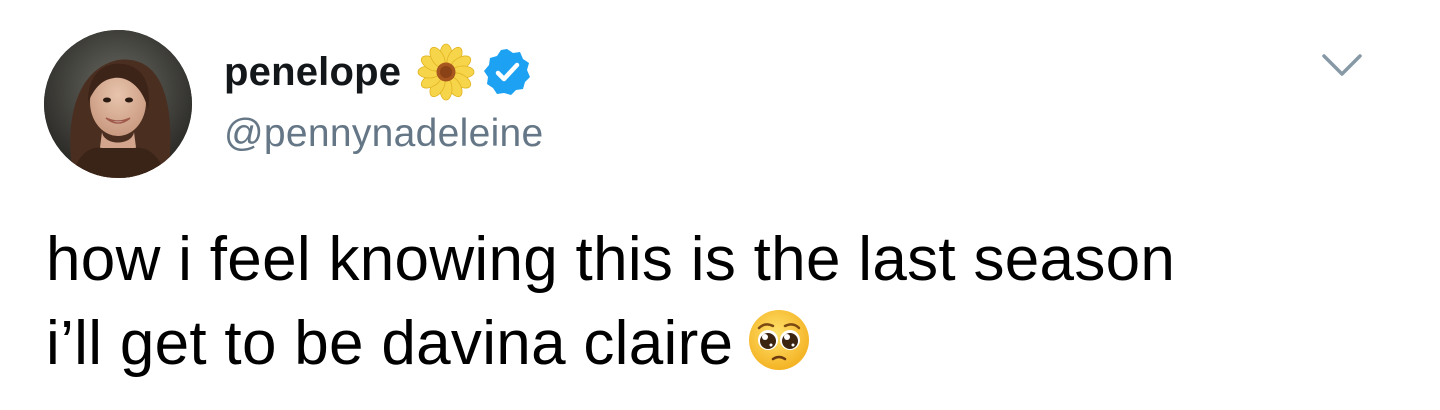 This screenshot has width=1440, height=410. I want to click on sunflower-icon, so click(446, 72).